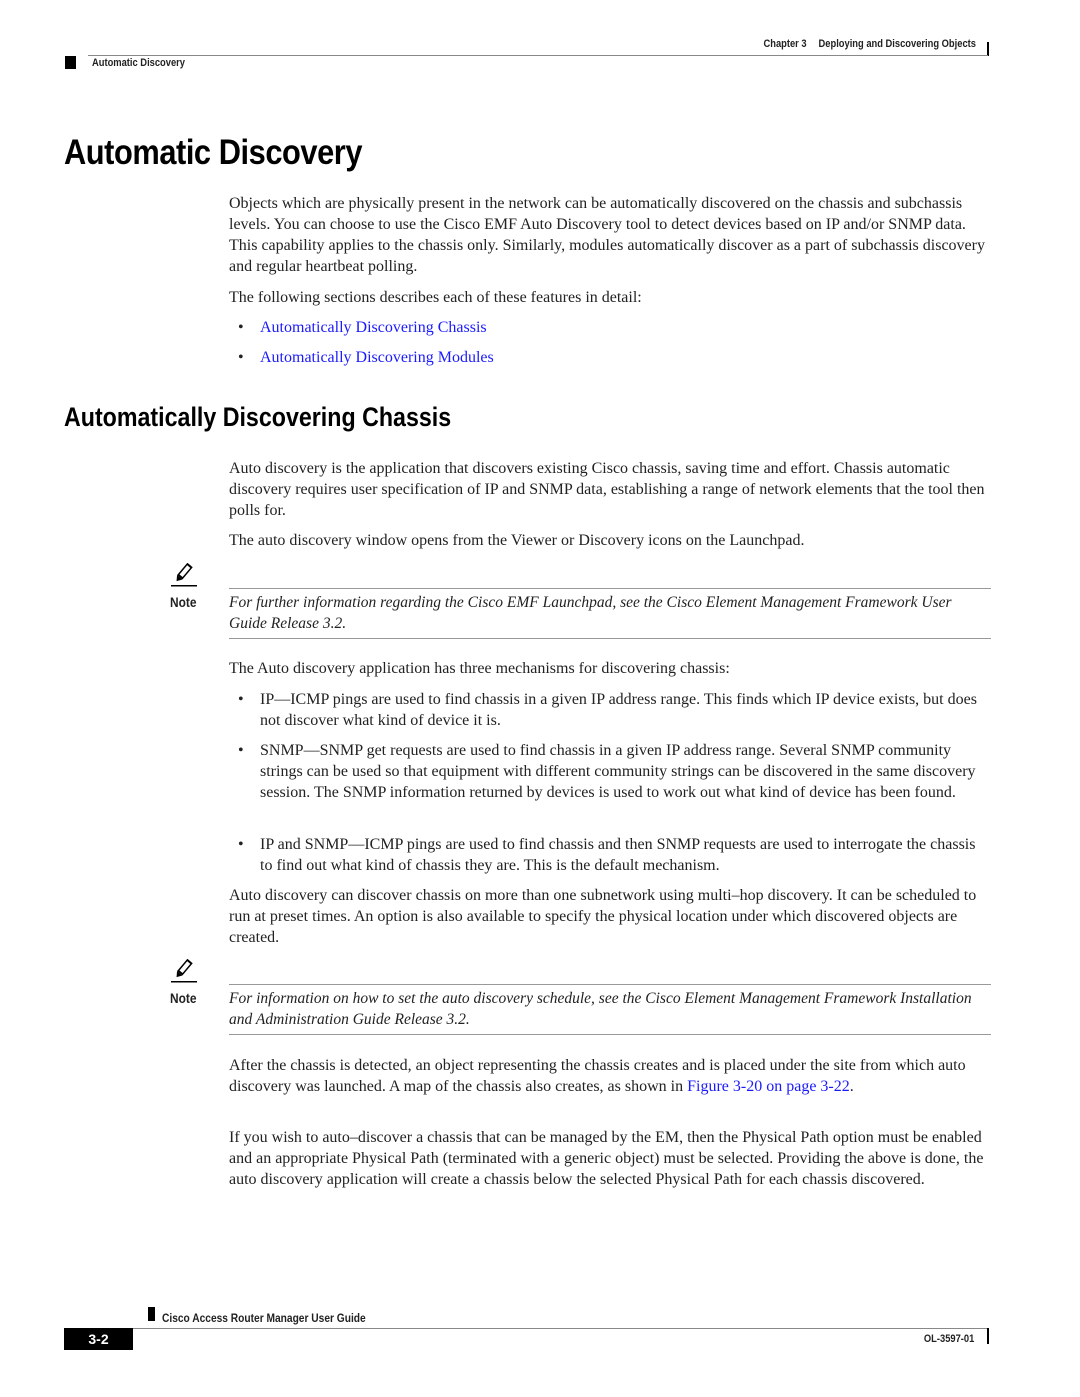 This screenshot has width=1080, height=1397. What do you see at coordinates (151, 1314) in the screenshot?
I see `footer-square-marker` at bounding box center [151, 1314].